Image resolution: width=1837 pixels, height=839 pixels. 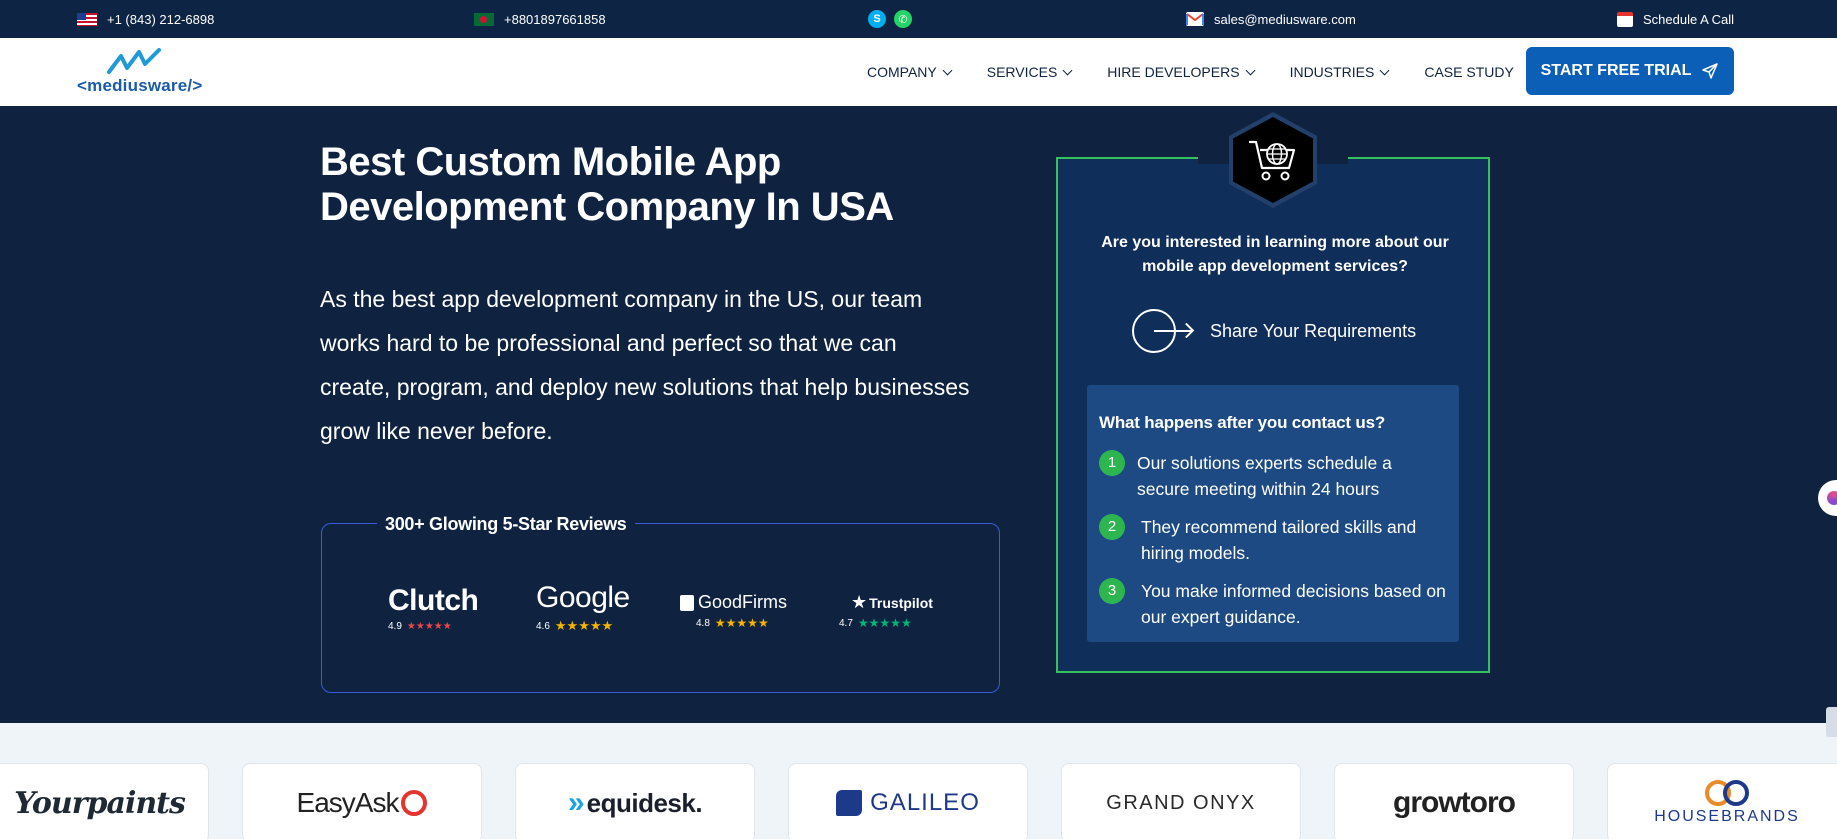 What do you see at coordinates (134, 61) in the screenshot?
I see `logo-mark-icon` at bounding box center [134, 61].